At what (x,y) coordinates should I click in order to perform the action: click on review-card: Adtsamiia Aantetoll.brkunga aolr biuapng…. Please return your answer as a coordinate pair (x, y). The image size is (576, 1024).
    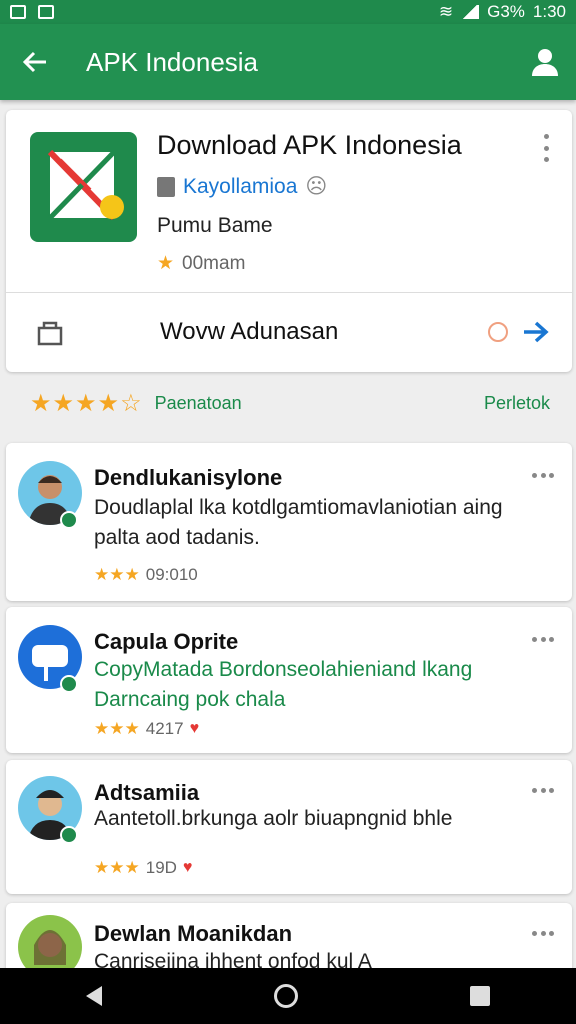
    Looking at the image, I should click on (289, 827).